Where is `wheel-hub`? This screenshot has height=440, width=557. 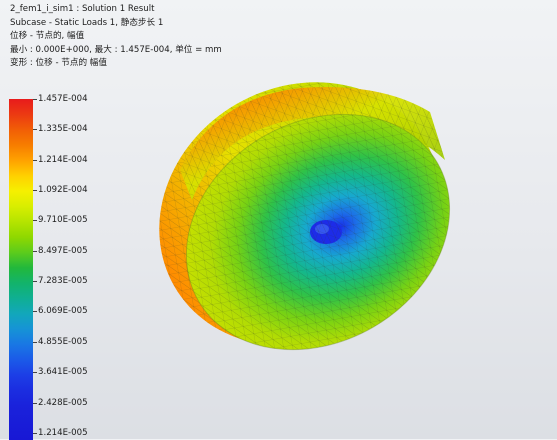
wheel-hub is located at coordinates (326, 232).